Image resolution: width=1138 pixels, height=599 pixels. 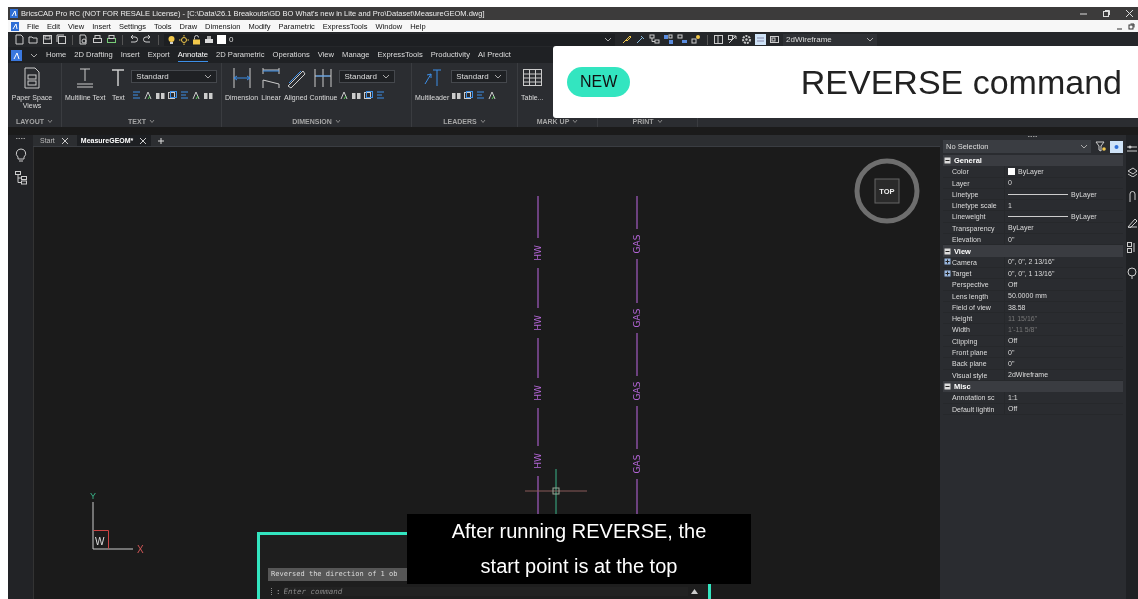 What do you see at coordinates (746, 39) in the screenshot?
I see `settings-icon` at bounding box center [746, 39].